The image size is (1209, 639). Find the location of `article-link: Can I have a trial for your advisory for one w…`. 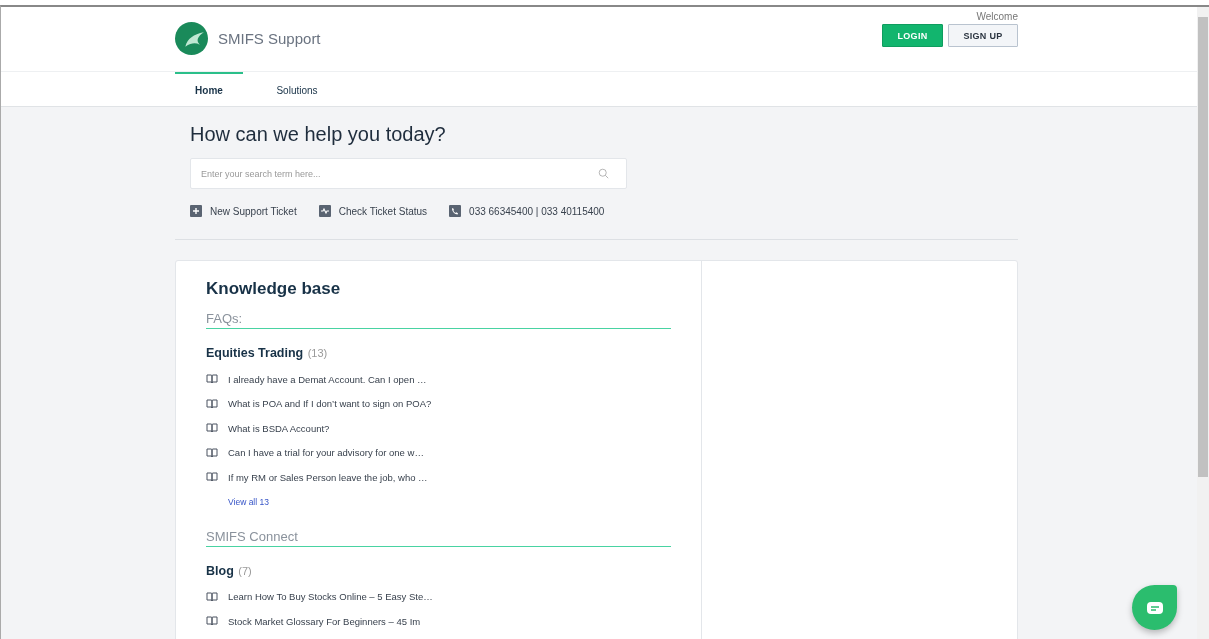

article-link: Can I have a trial for your advisory for one w… is located at coordinates (326, 453).